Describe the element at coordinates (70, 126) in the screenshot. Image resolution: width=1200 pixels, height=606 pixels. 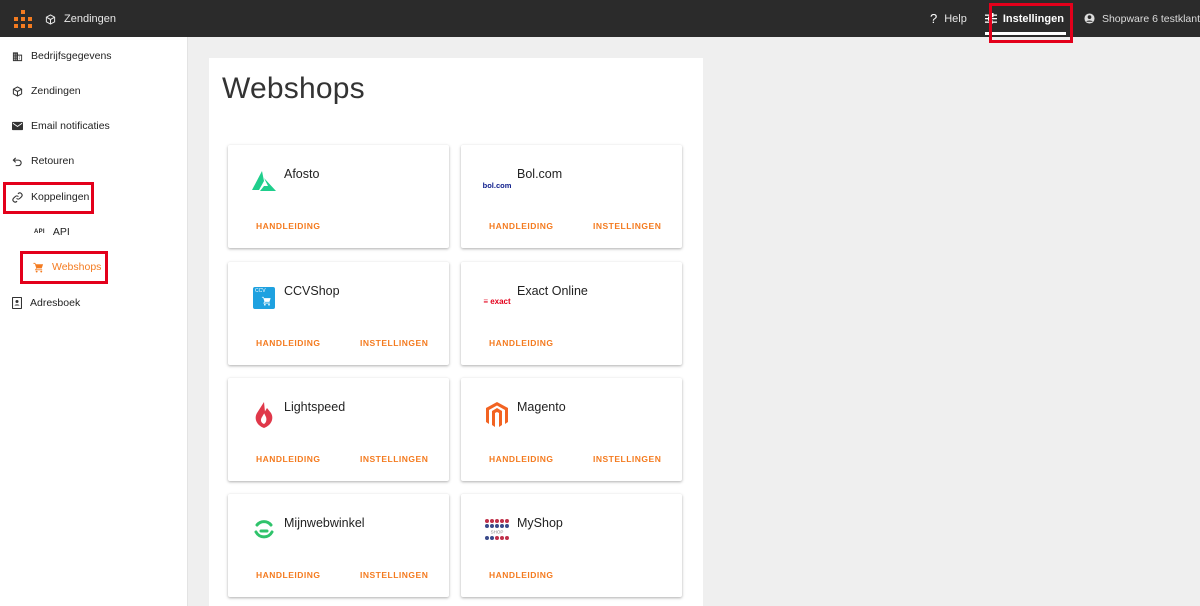
I see `sidebar-item-label: Email notificaties` at that location.